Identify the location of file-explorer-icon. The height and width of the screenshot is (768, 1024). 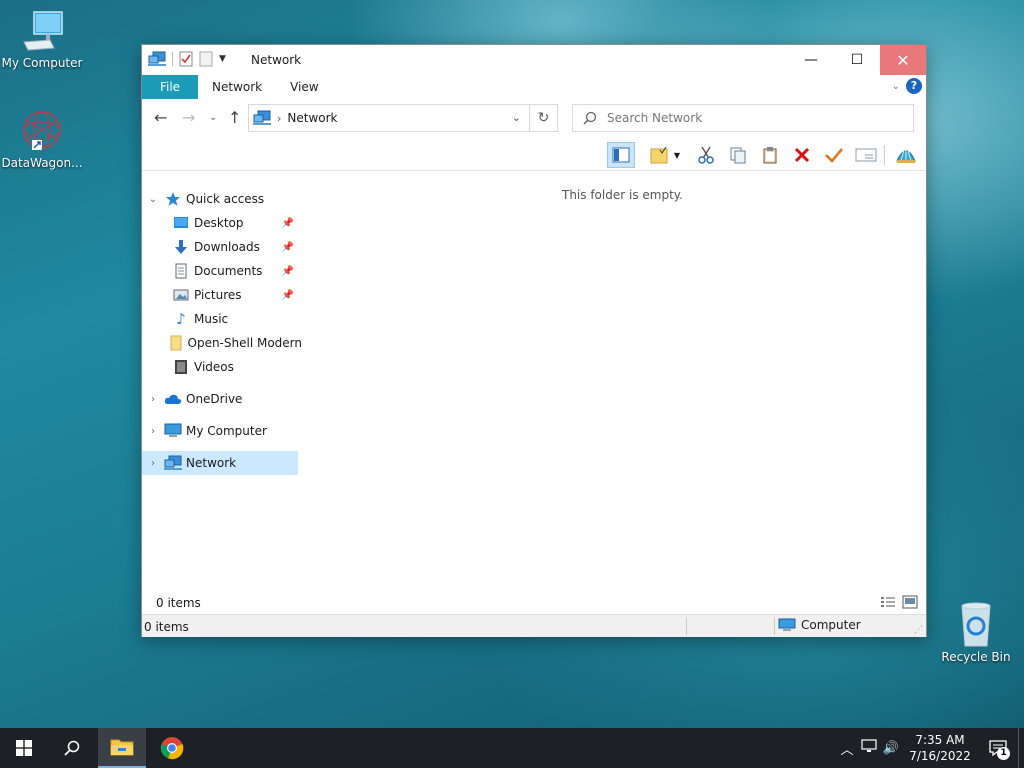
(122, 747).